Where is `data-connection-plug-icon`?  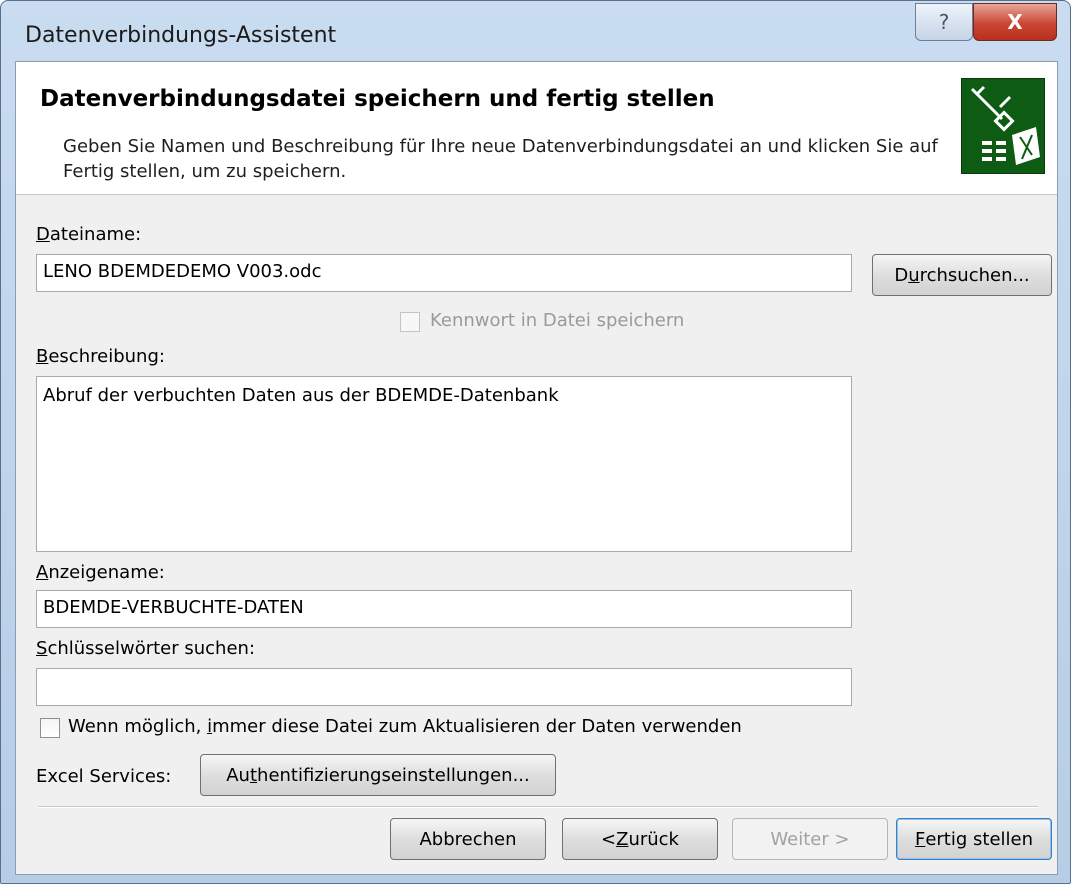 data-connection-plug-icon is located at coordinates (1003, 126).